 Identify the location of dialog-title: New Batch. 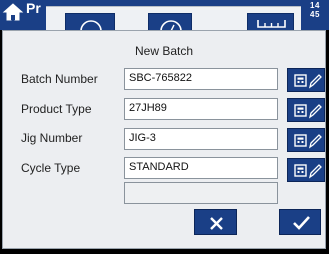
(164, 51).